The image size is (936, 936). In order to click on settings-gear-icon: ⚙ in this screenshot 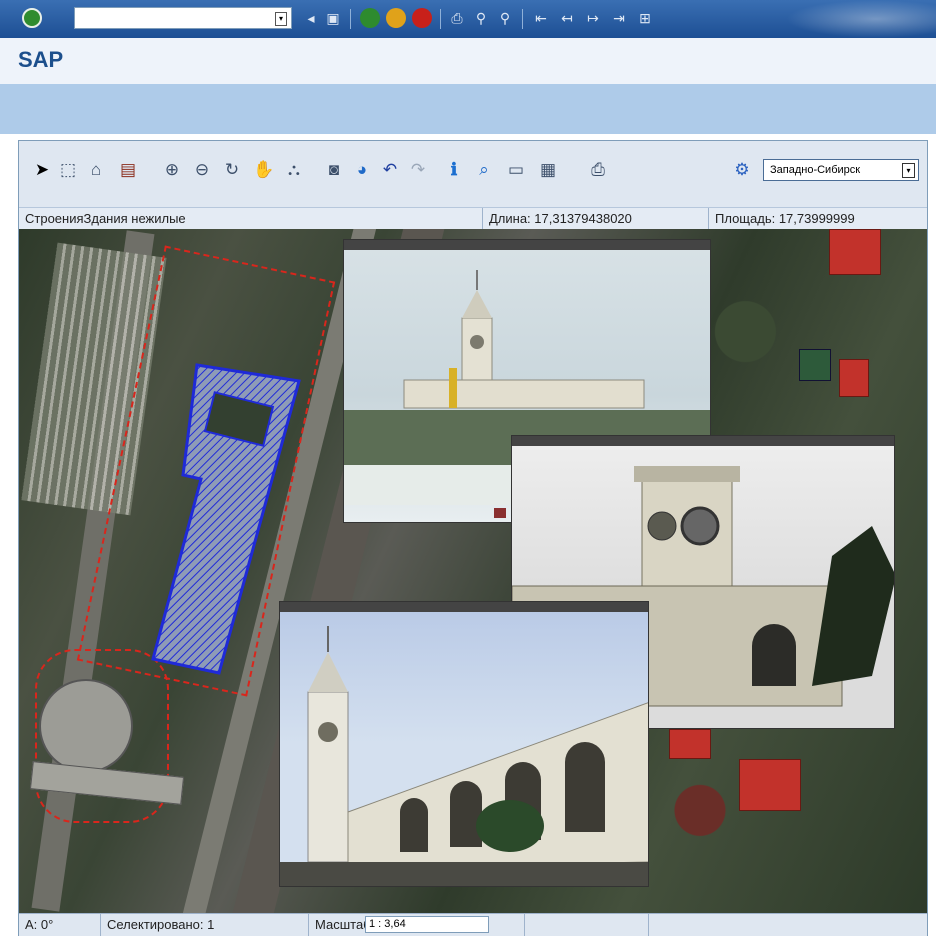, I will do `click(742, 170)`.